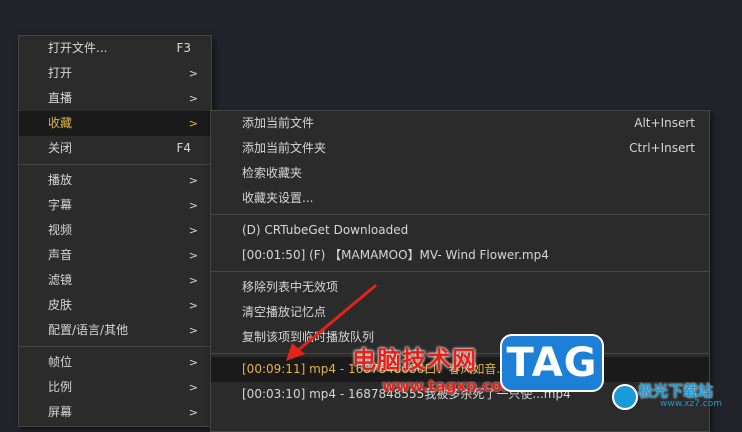  I want to click on watermark-site-text: 电脑技术网, so click(414, 360).